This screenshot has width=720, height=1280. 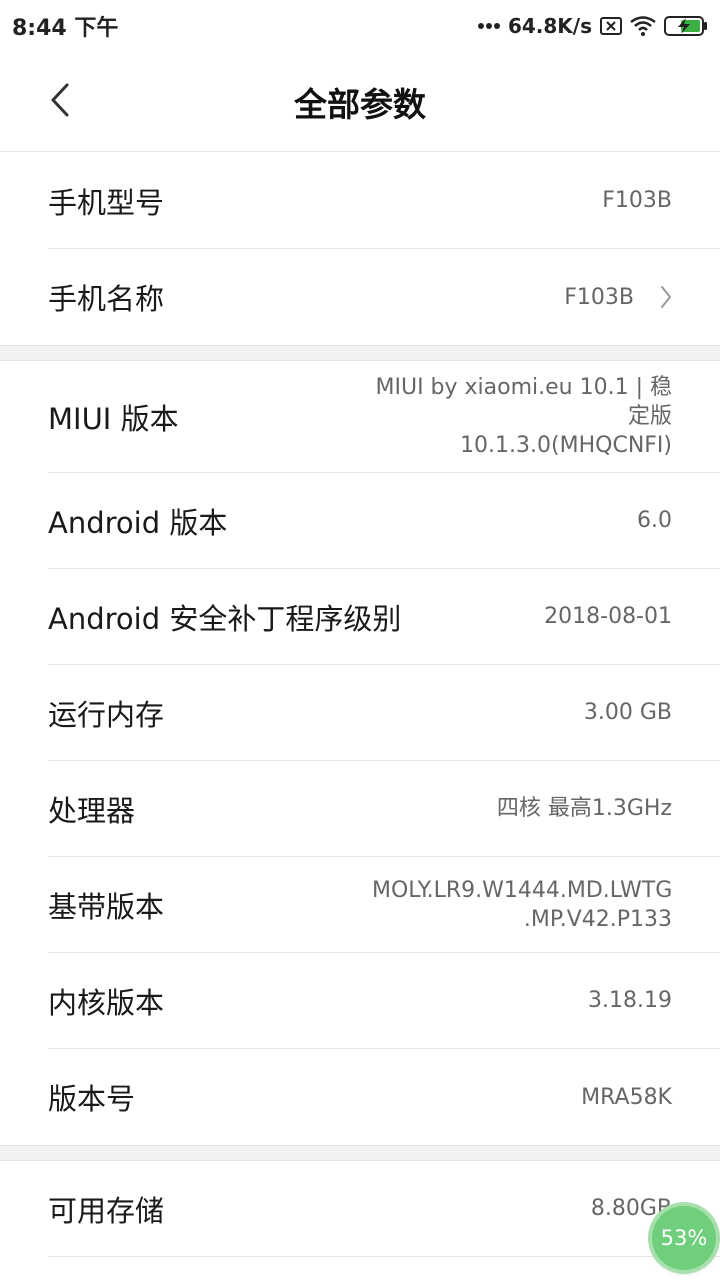 What do you see at coordinates (106, 714) in the screenshot?
I see `row-label: 运行内存` at bounding box center [106, 714].